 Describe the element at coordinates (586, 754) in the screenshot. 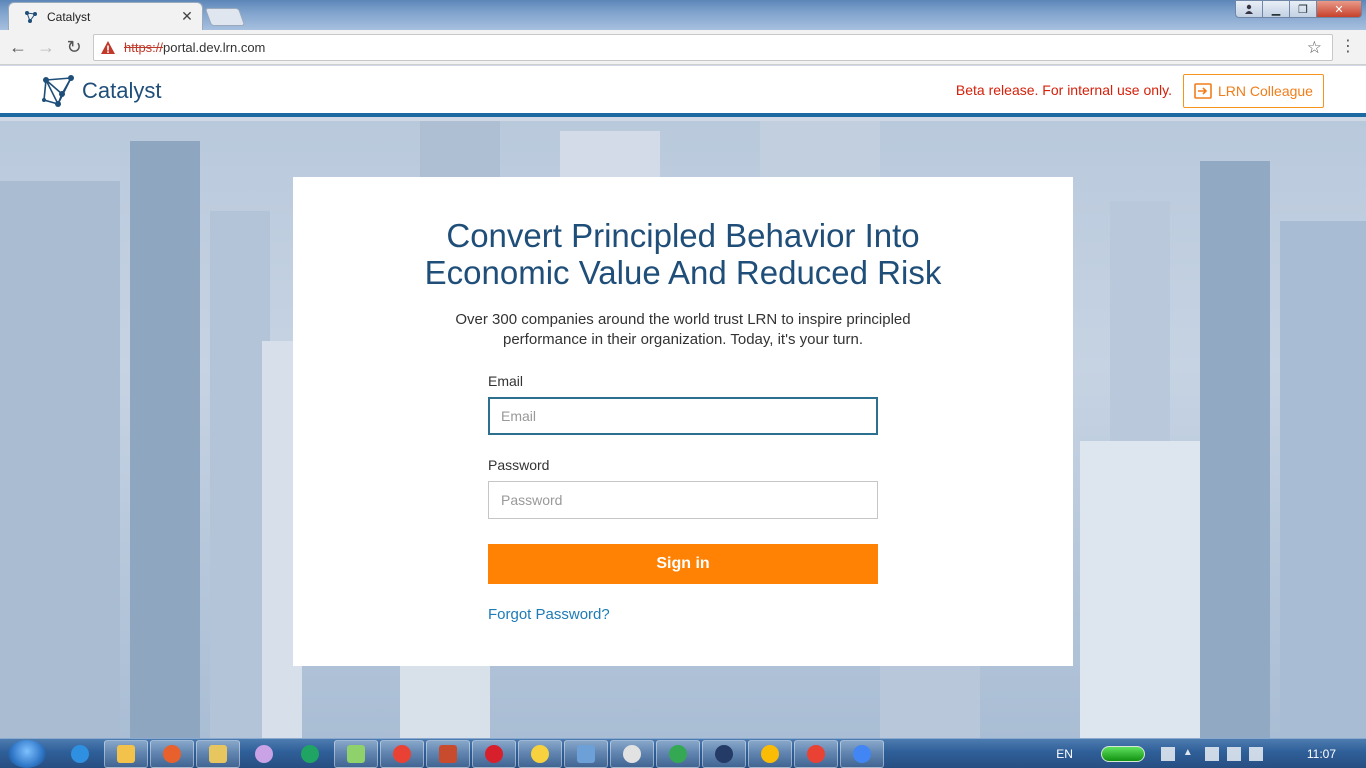

I see `window-app-icon` at that location.